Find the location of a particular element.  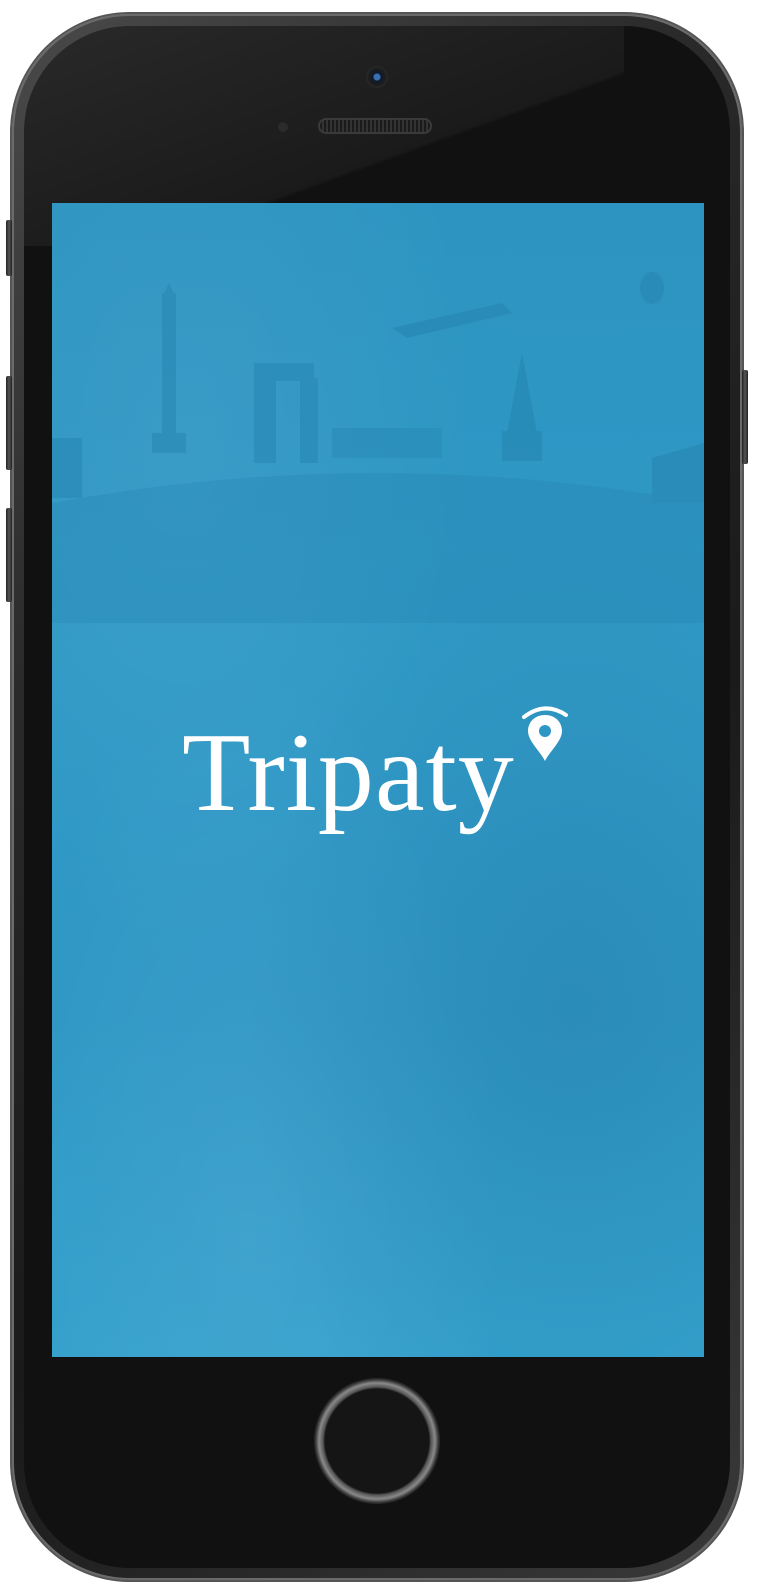

proximity-sensor-icon is located at coordinates (283, 127).